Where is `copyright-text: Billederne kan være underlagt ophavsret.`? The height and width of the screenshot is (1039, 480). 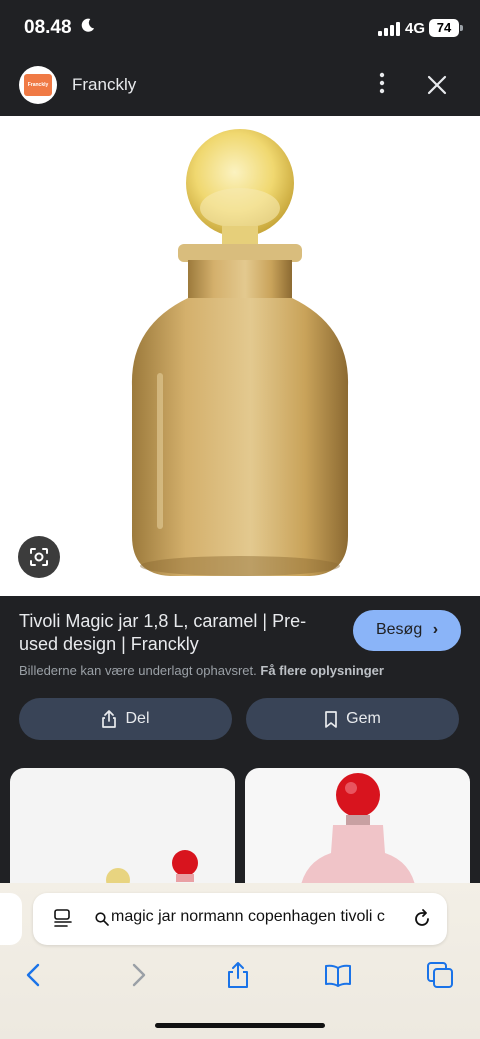 copyright-text: Billederne kan være underlagt ophavsret. is located at coordinates (138, 670).